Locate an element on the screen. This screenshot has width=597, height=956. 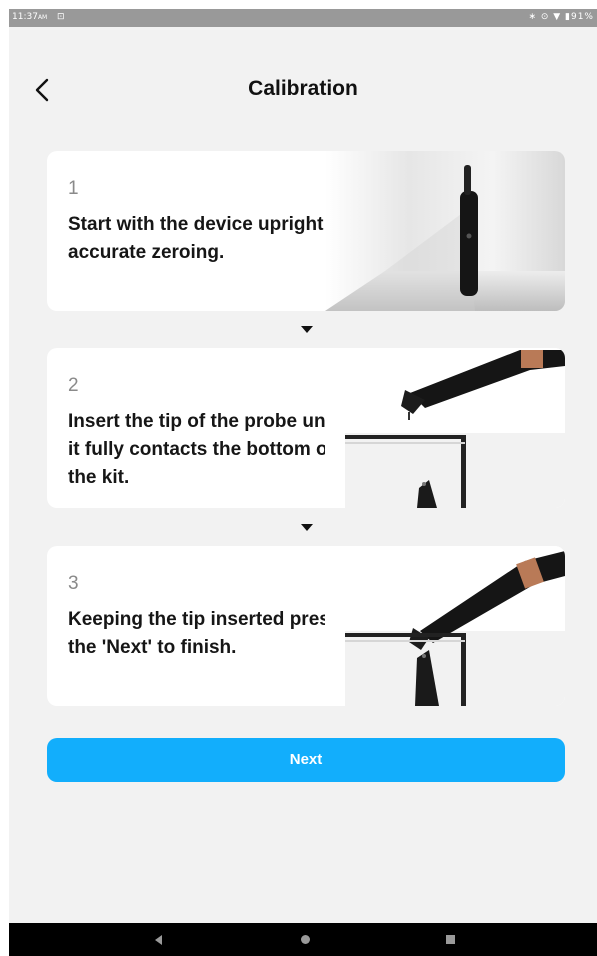
status-time: 11:37AM is located at coordinates (30, 17).